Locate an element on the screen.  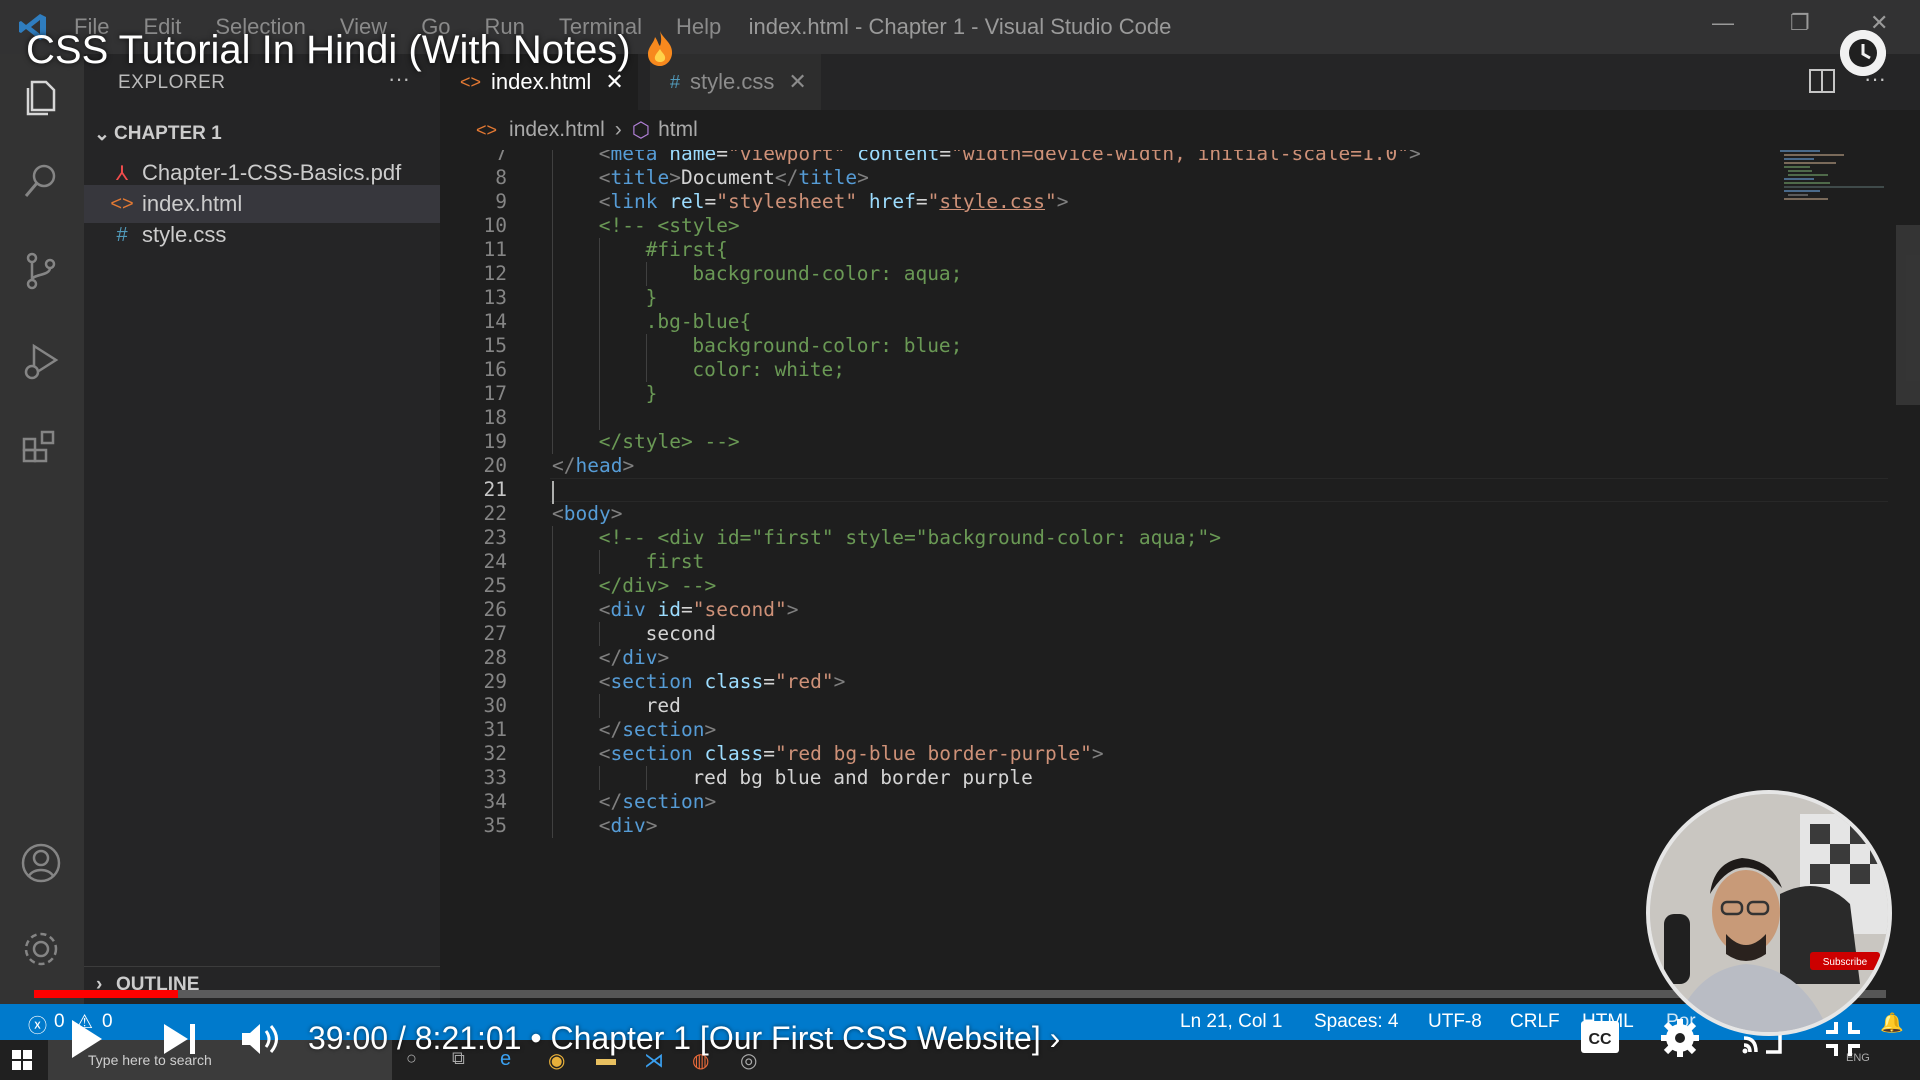
token-str: "stylesheet" is located at coordinates (787, 201).